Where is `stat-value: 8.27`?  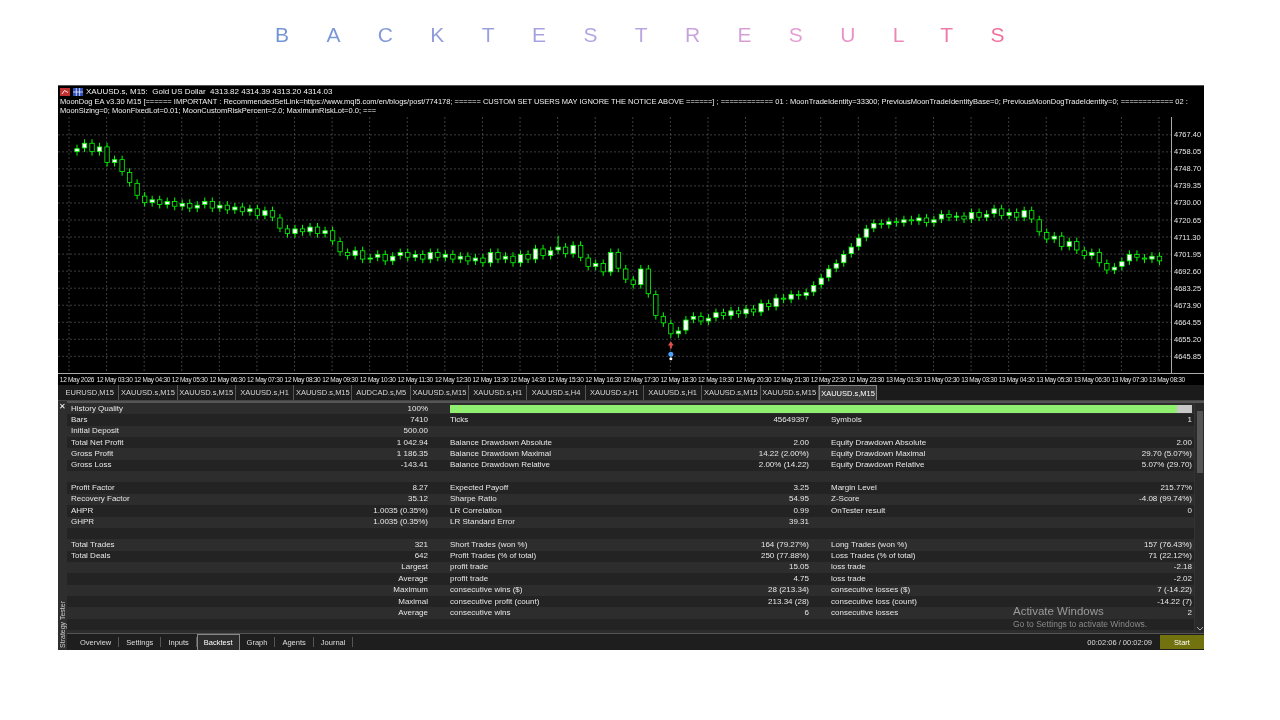
stat-value: 8.27 is located at coordinates (420, 488).